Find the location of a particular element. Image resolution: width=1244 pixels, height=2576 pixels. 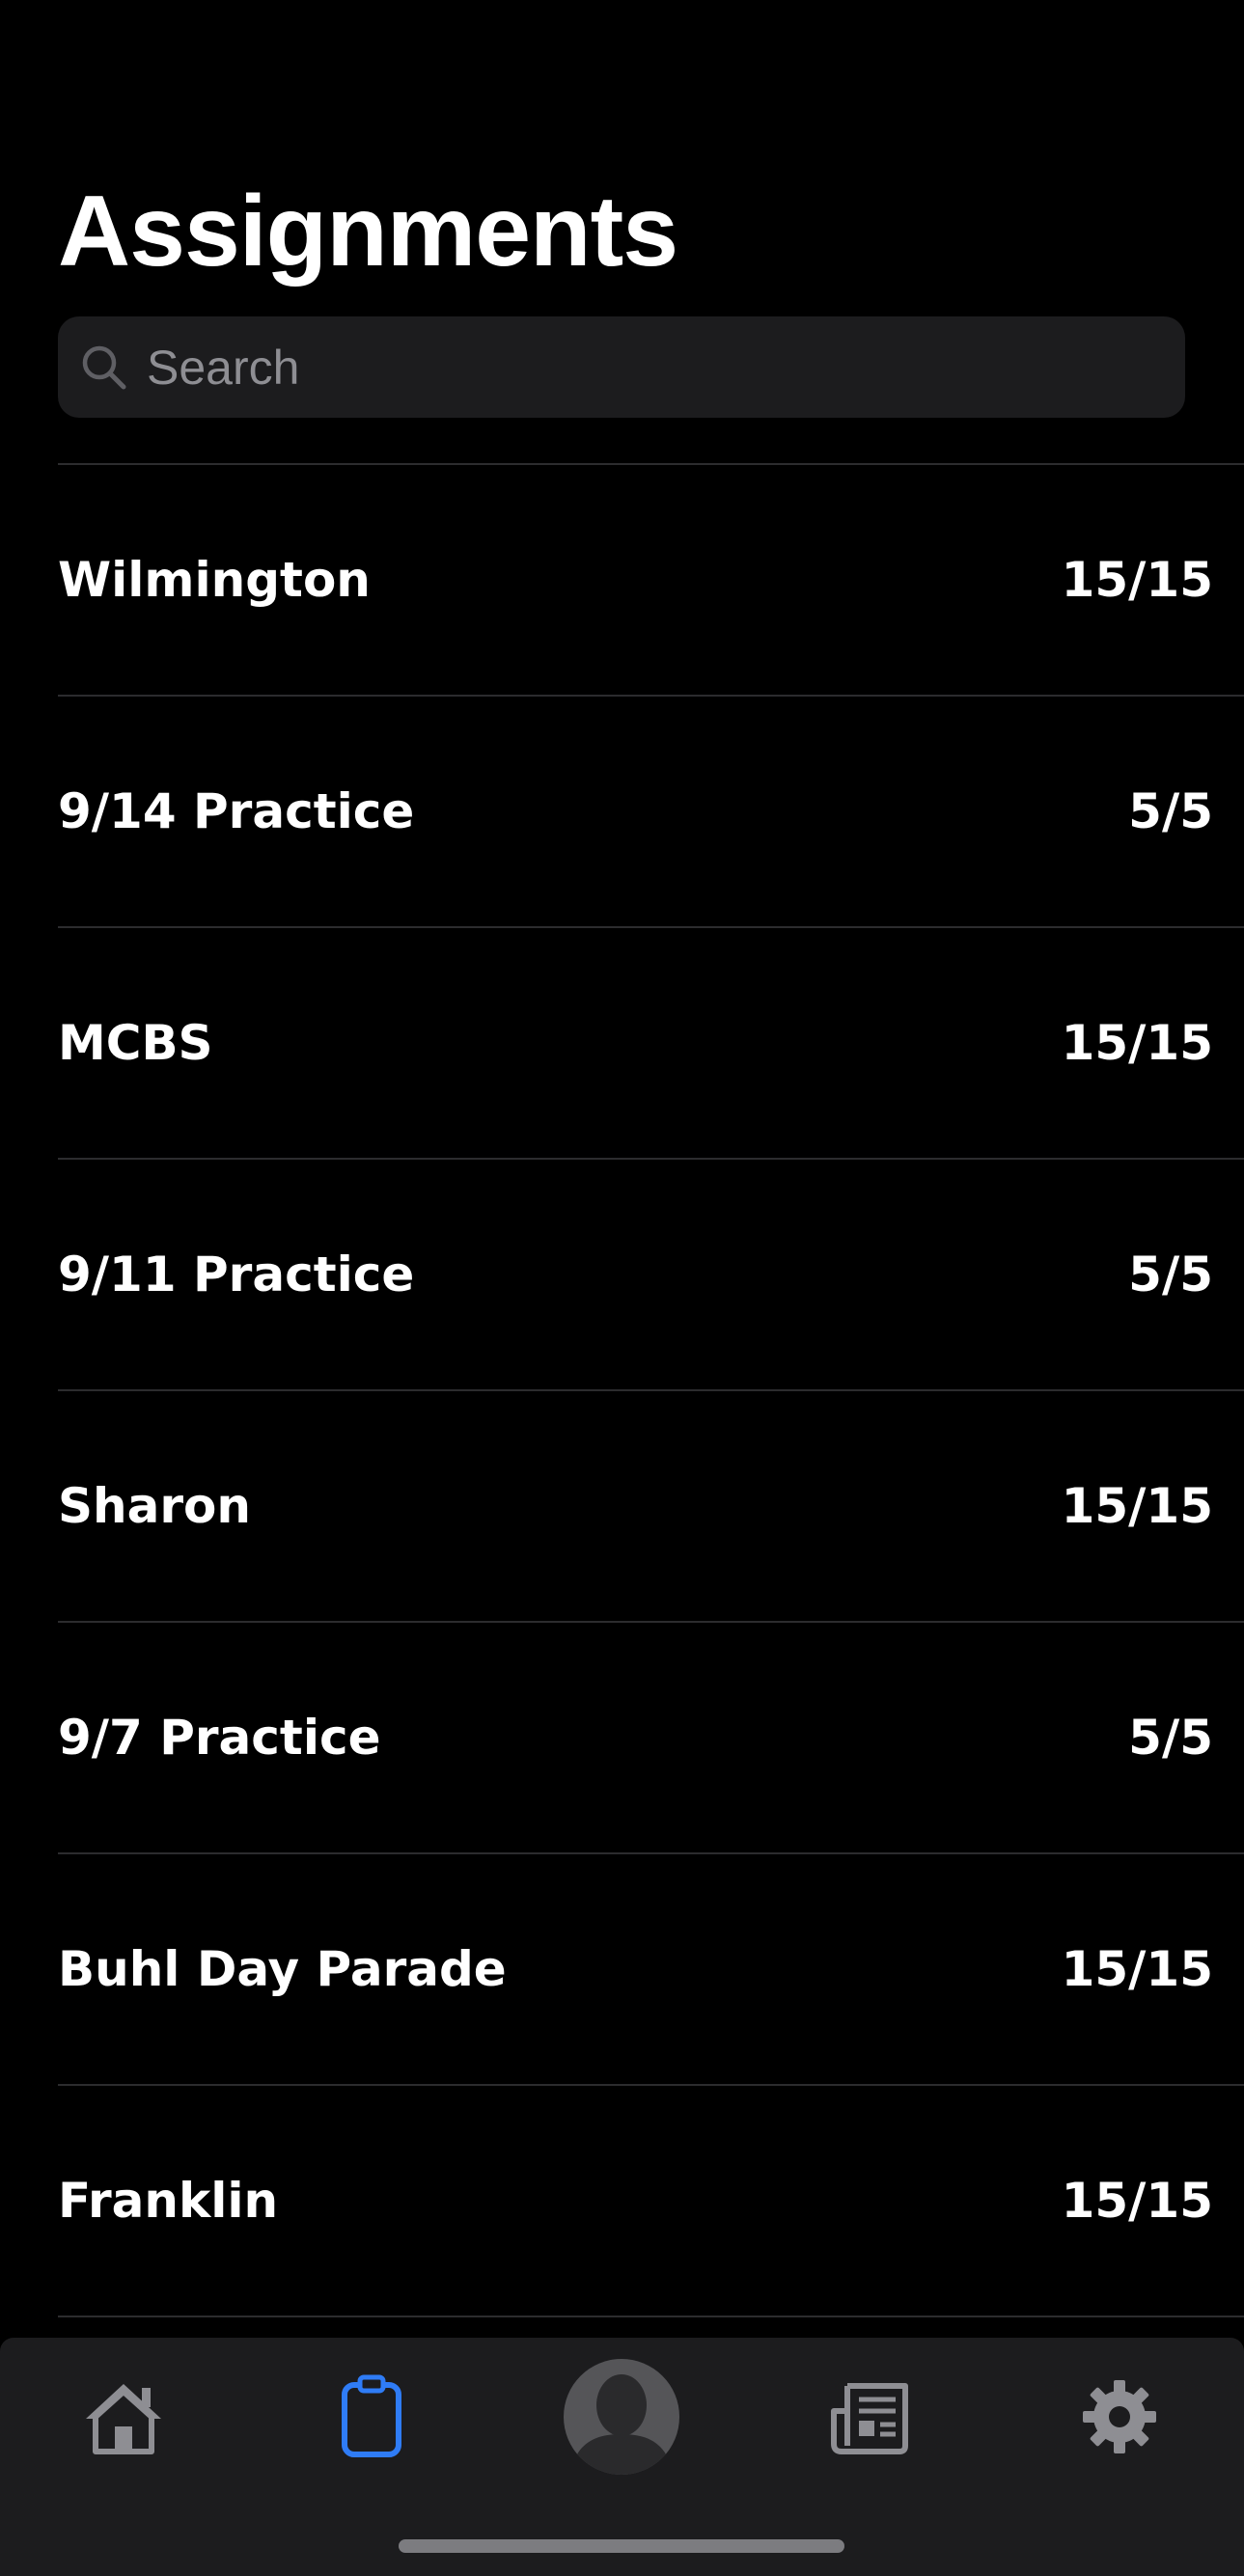

search-bar is located at coordinates (621, 367).